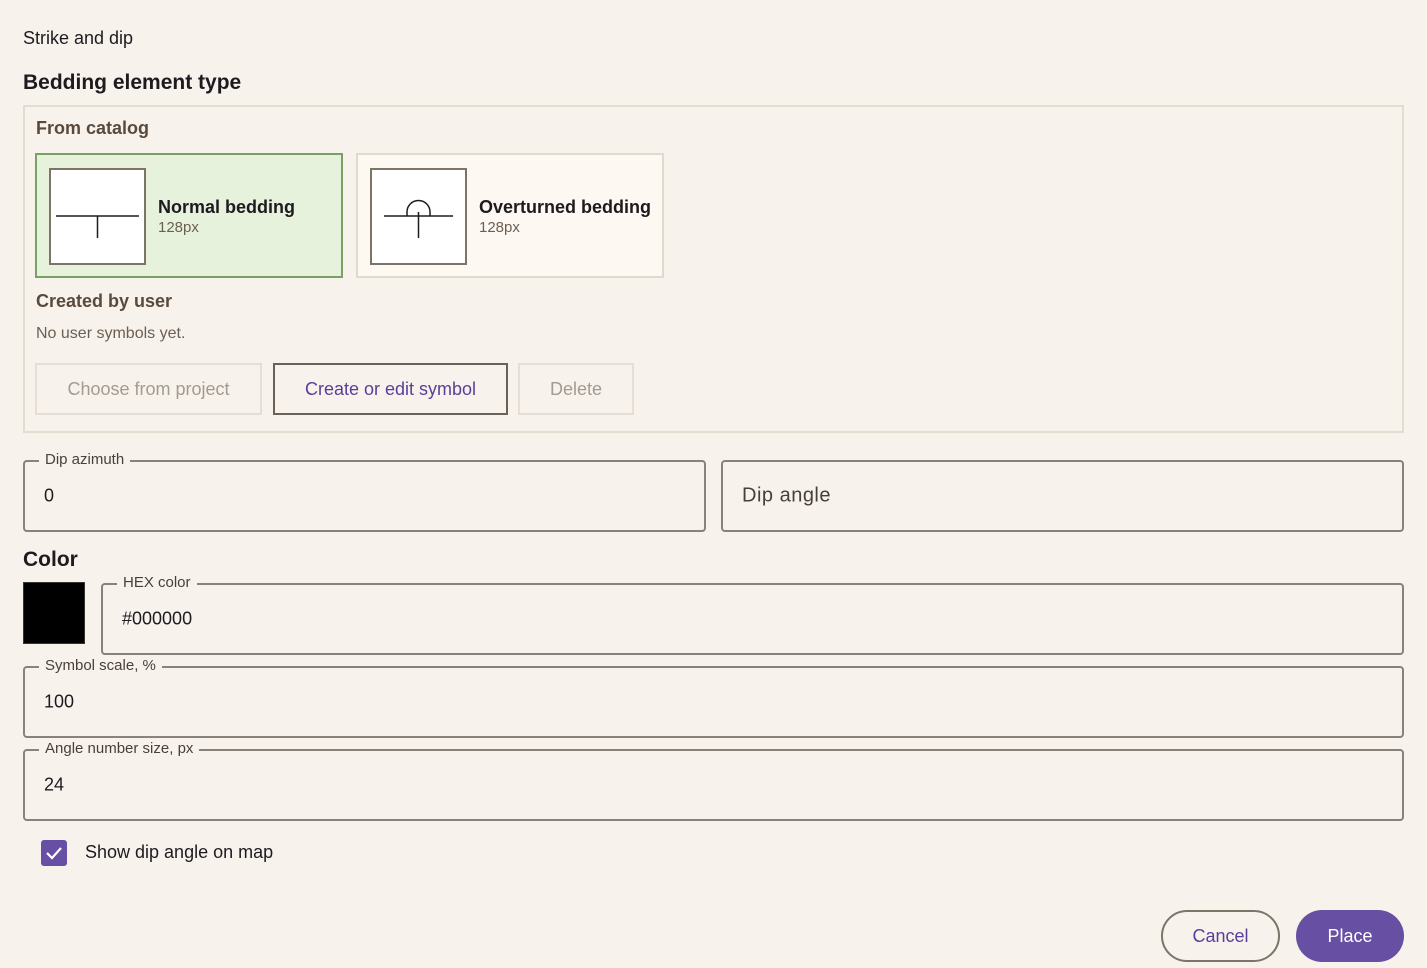 This screenshot has width=1427, height=968. Describe the element at coordinates (390, 389) in the screenshot. I see `create-or-edit-symbol-button: Create or edit symbol` at that location.